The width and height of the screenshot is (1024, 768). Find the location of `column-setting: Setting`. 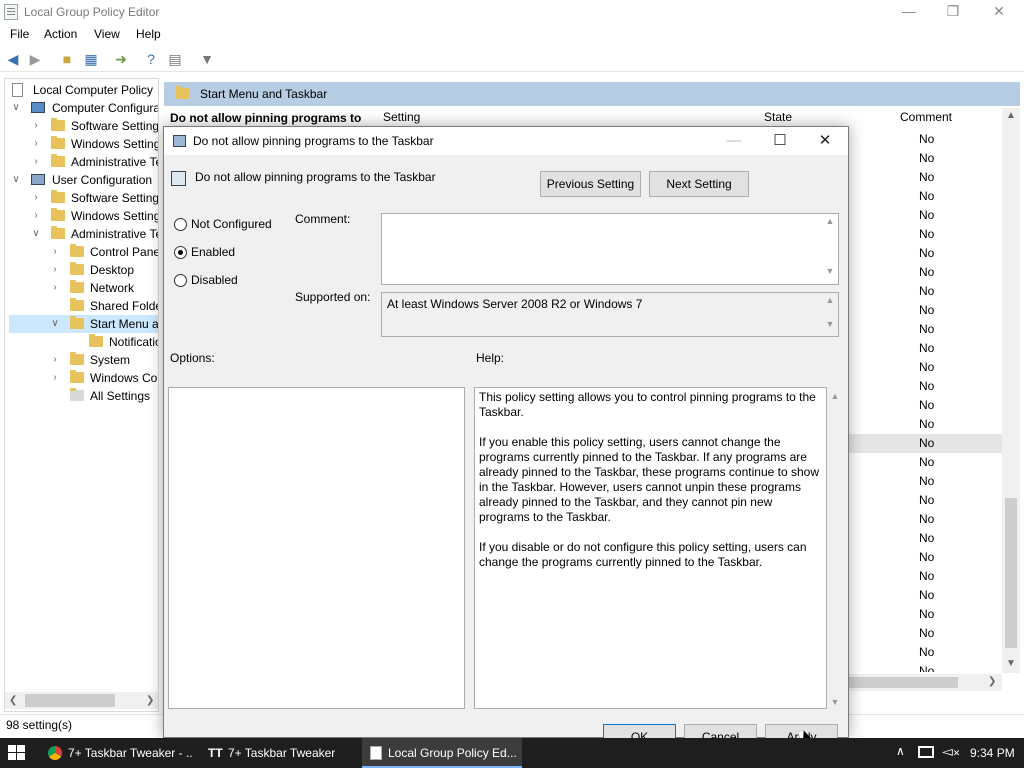

column-setting: Setting is located at coordinates (401, 117).